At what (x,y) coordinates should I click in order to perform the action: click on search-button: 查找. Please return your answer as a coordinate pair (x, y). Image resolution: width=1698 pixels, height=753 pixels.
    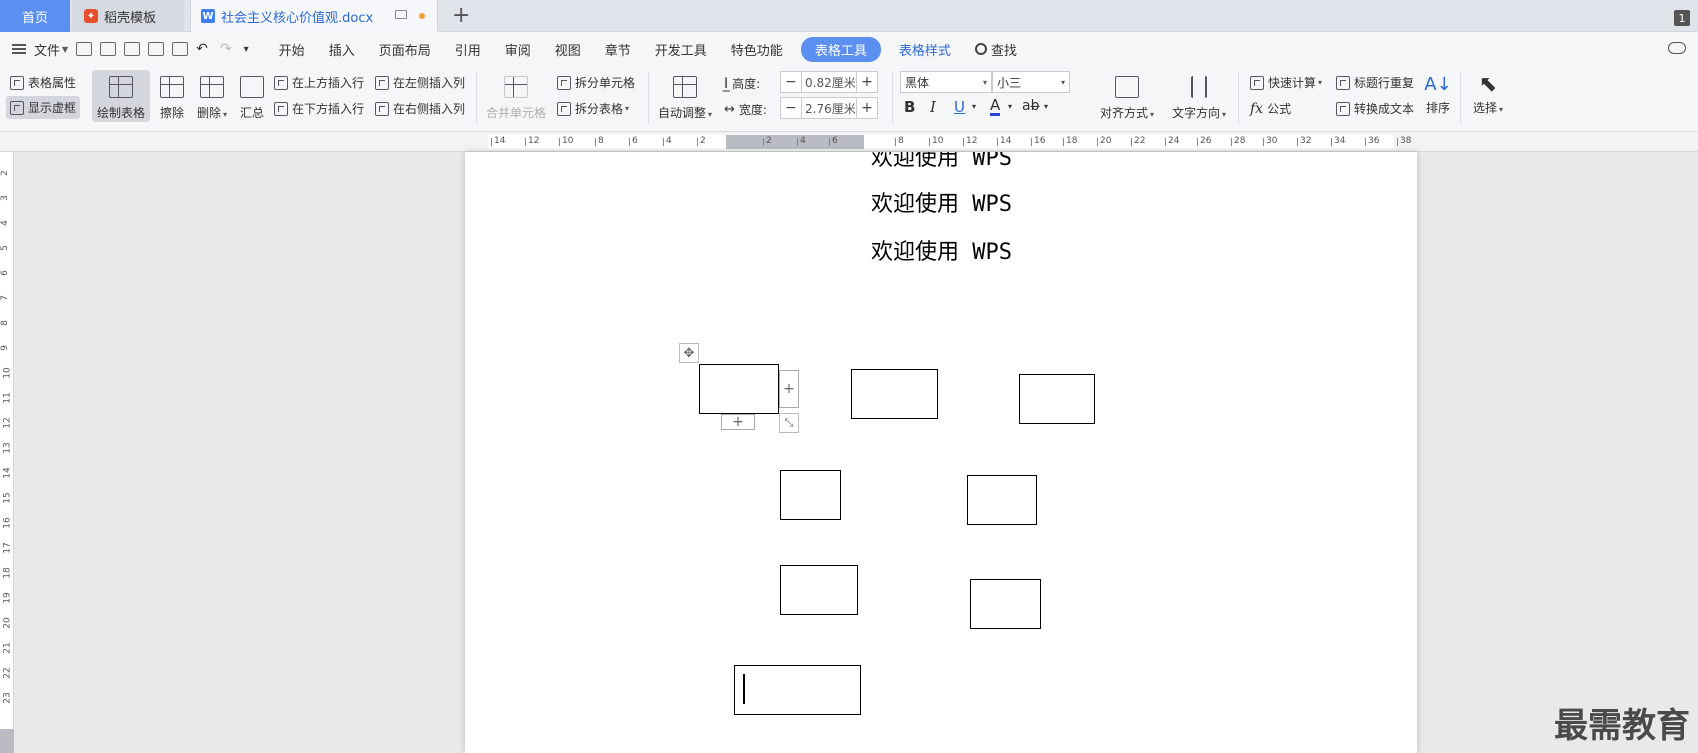
    Looking at the image, I should click on (995, 49).